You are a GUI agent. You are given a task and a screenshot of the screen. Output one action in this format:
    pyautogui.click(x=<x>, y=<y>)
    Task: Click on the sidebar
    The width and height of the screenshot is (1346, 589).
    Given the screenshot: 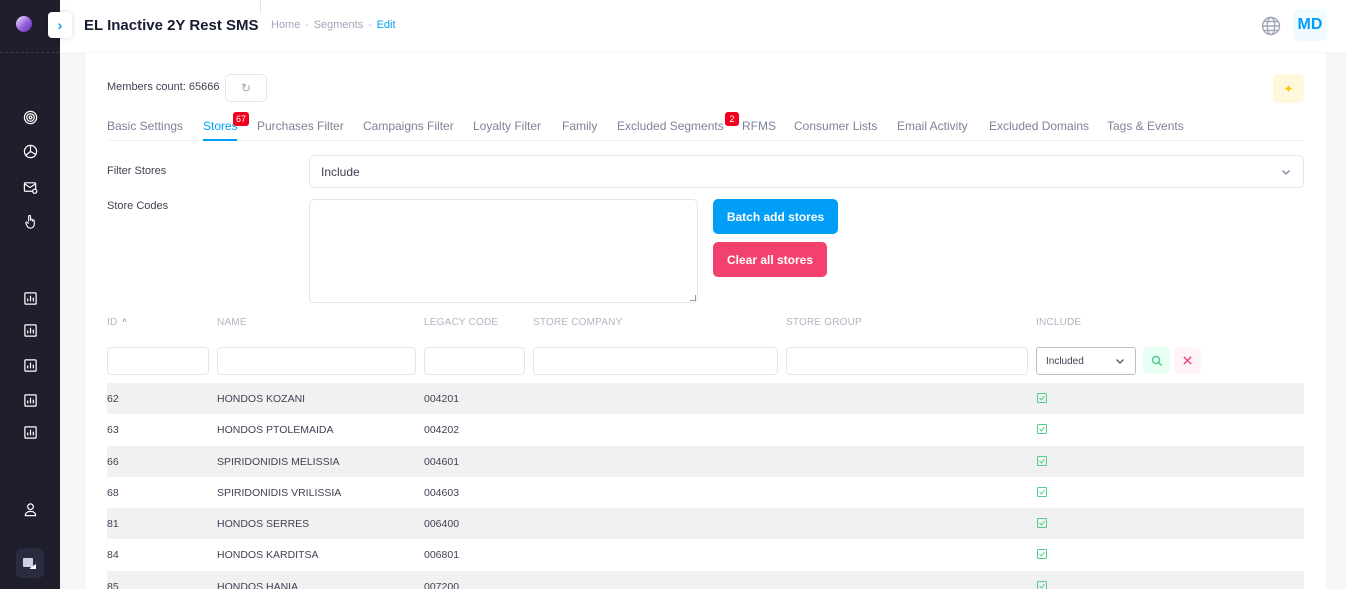 What is the action you would take?
    pyautogui.click(x=30, y=294)
    